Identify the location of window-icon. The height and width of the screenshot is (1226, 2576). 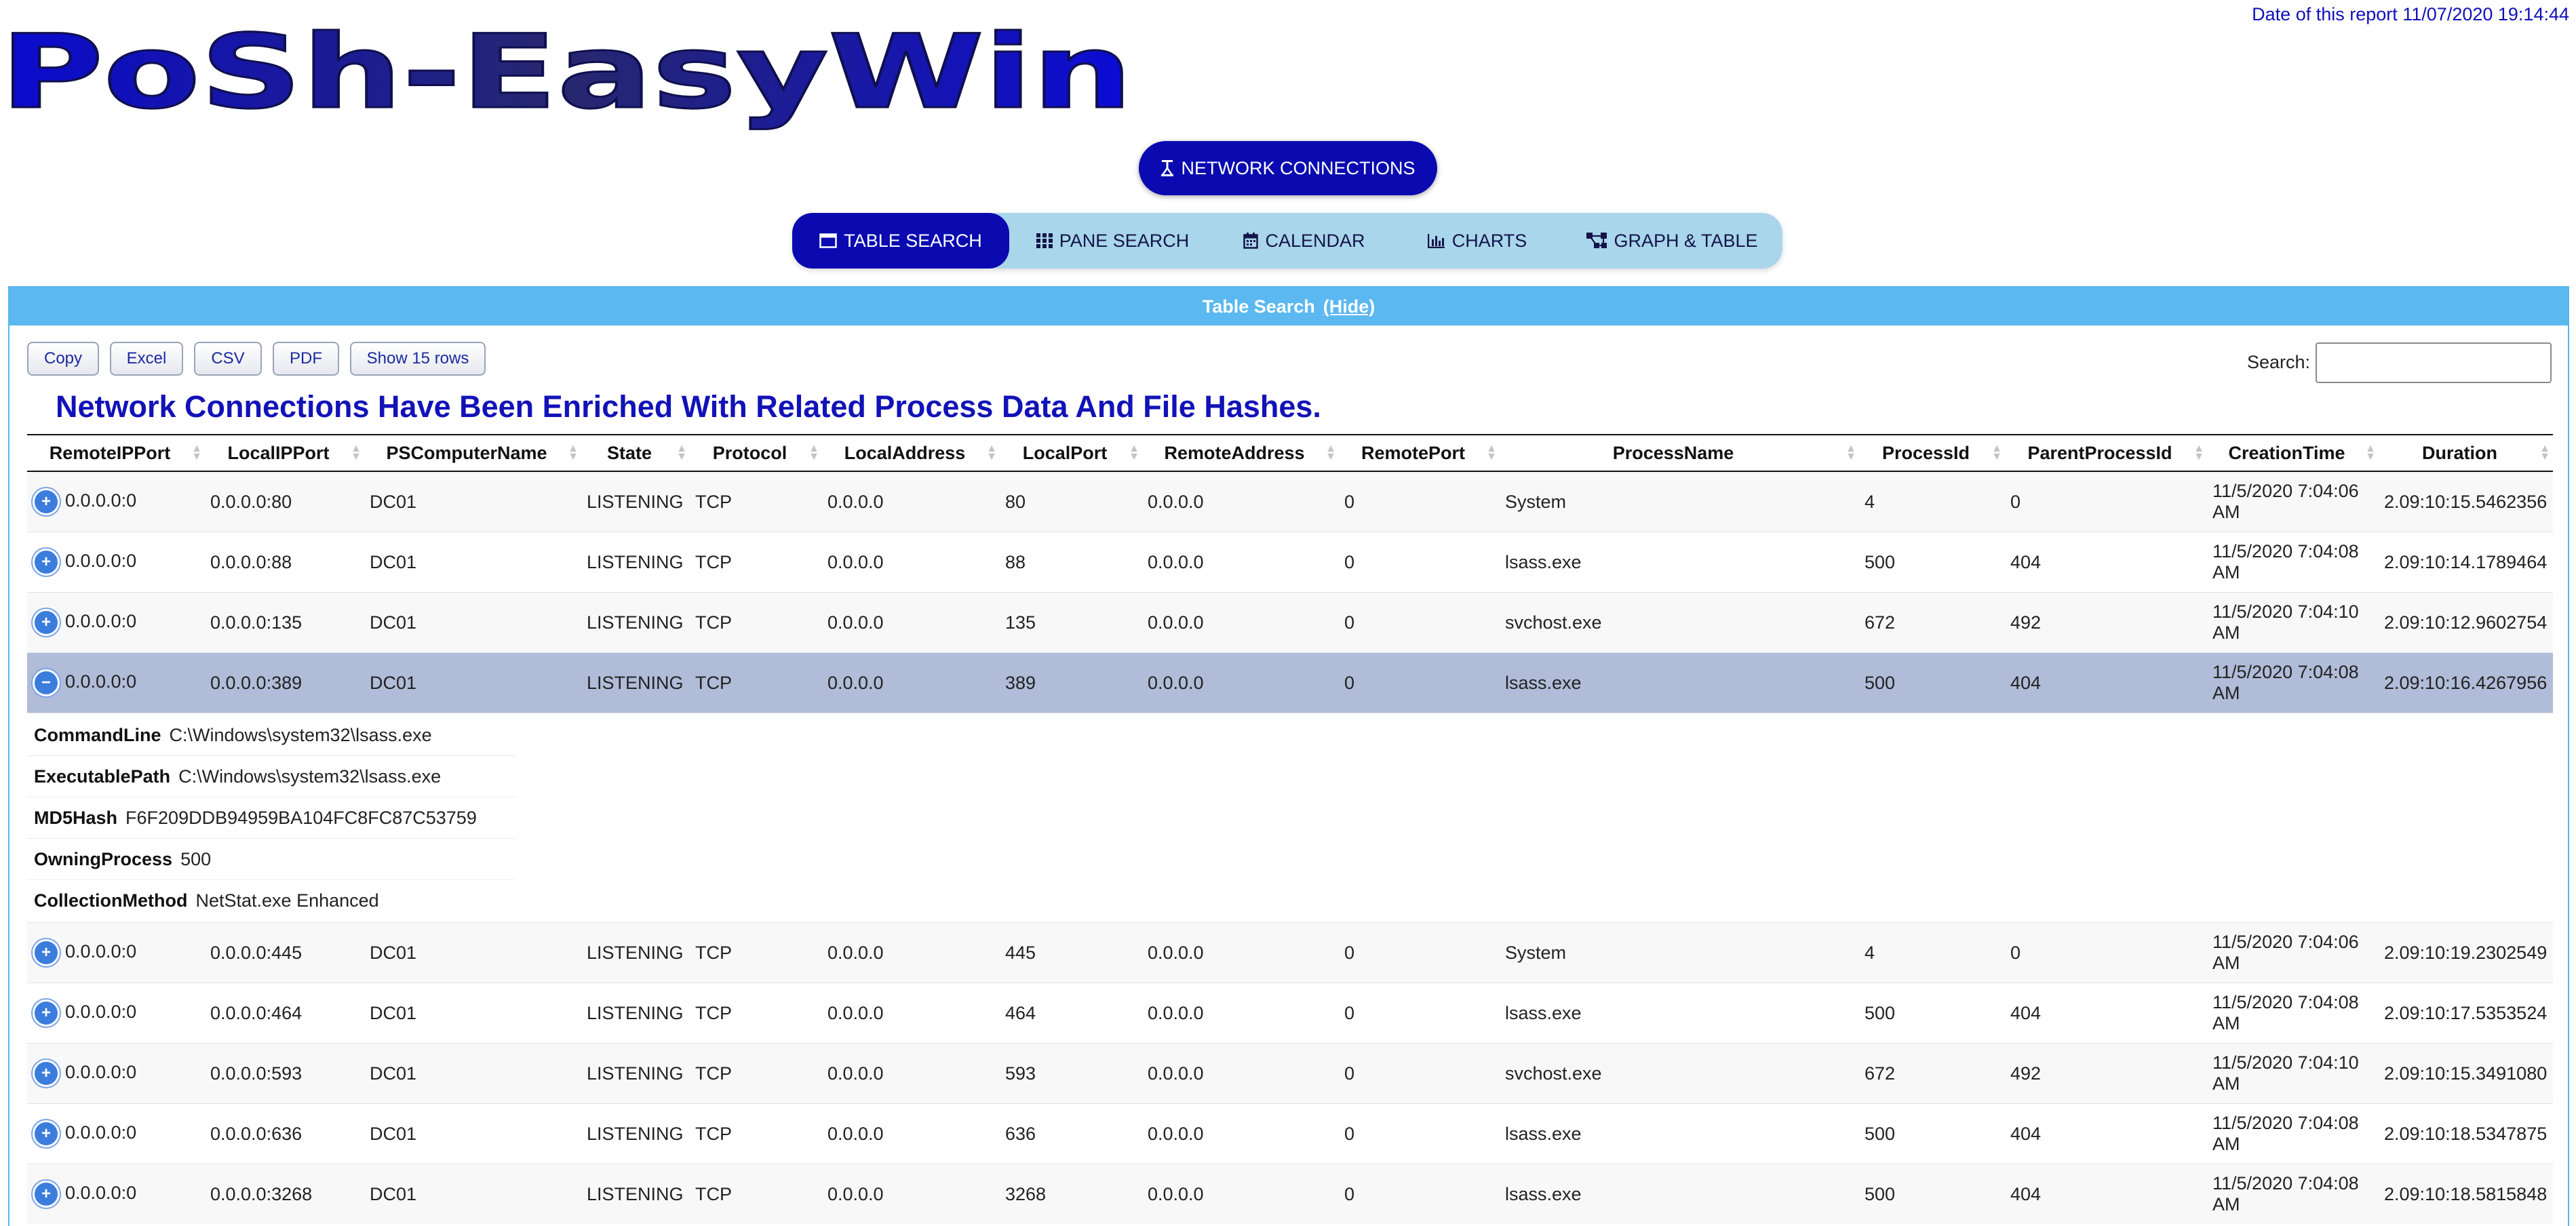
(828, 240).